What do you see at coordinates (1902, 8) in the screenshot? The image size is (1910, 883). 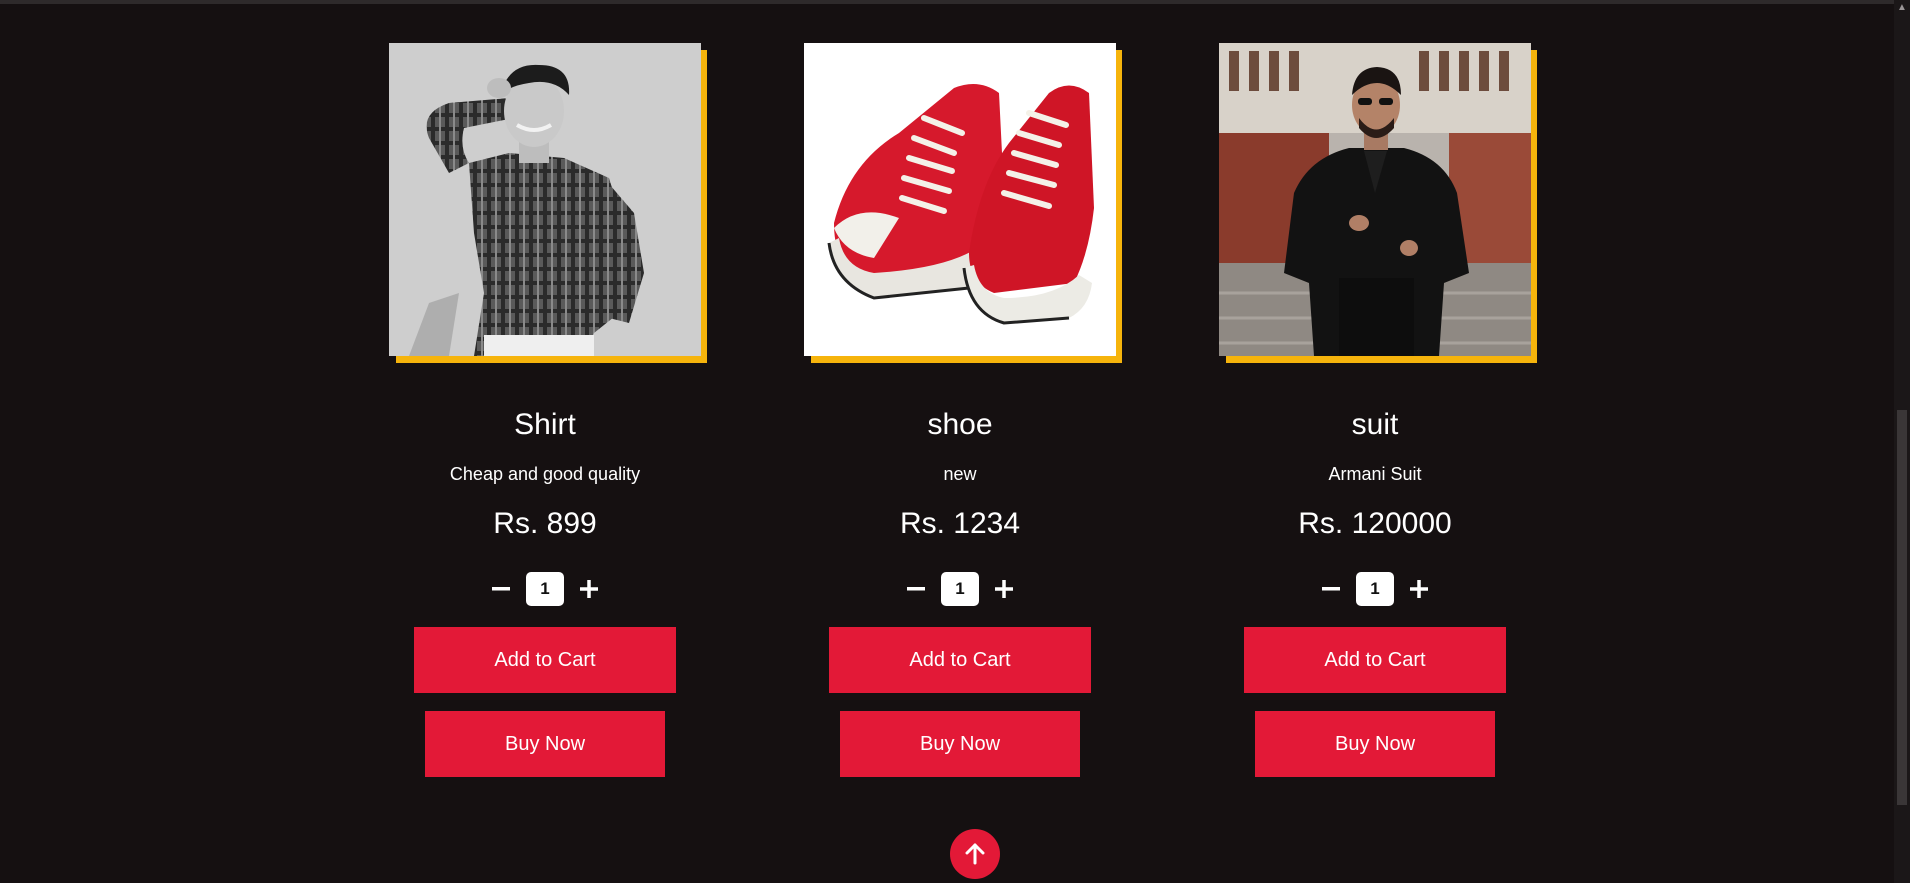 I see `scroll-up-arrow-icon: ▲` at bounding box center [1902, 8].